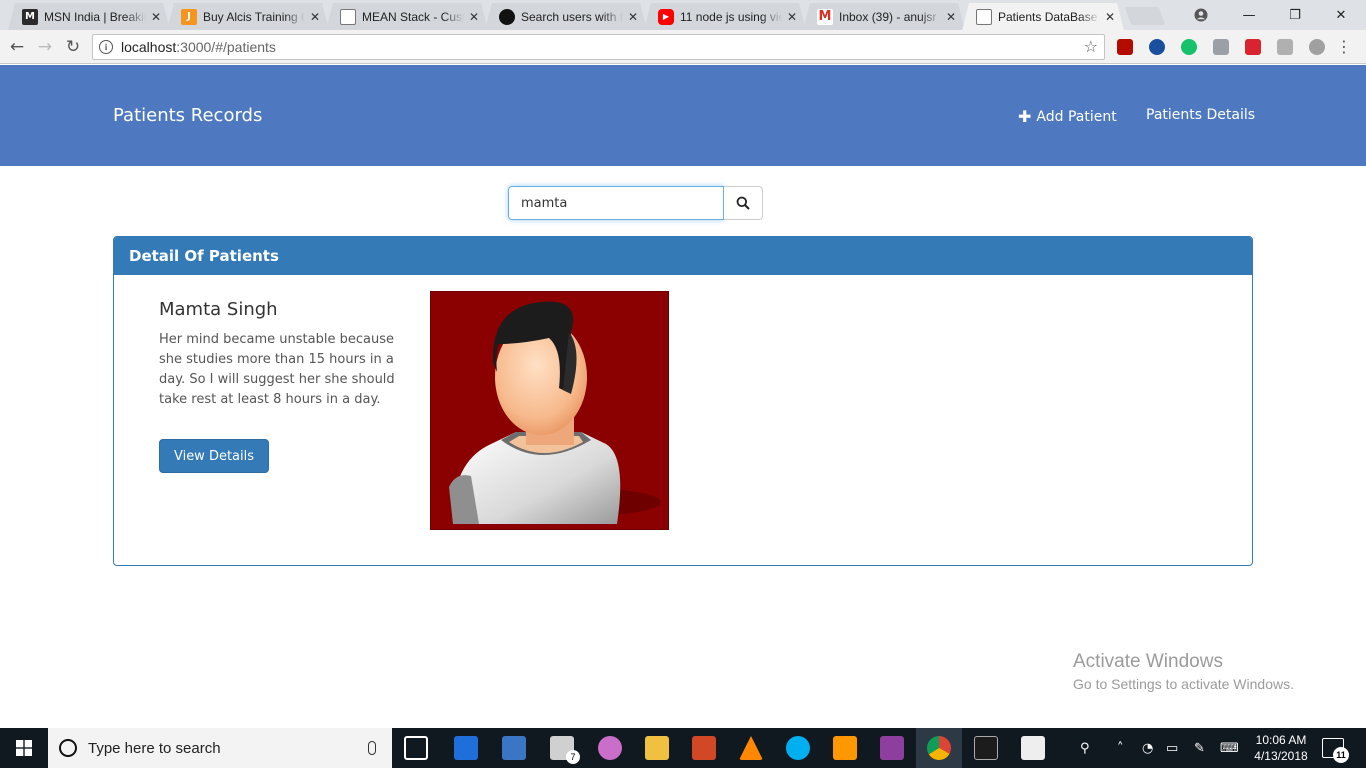 The height and width of the screenshot is (768, 1366). I want to click on defender-icon, so click(466, 748).